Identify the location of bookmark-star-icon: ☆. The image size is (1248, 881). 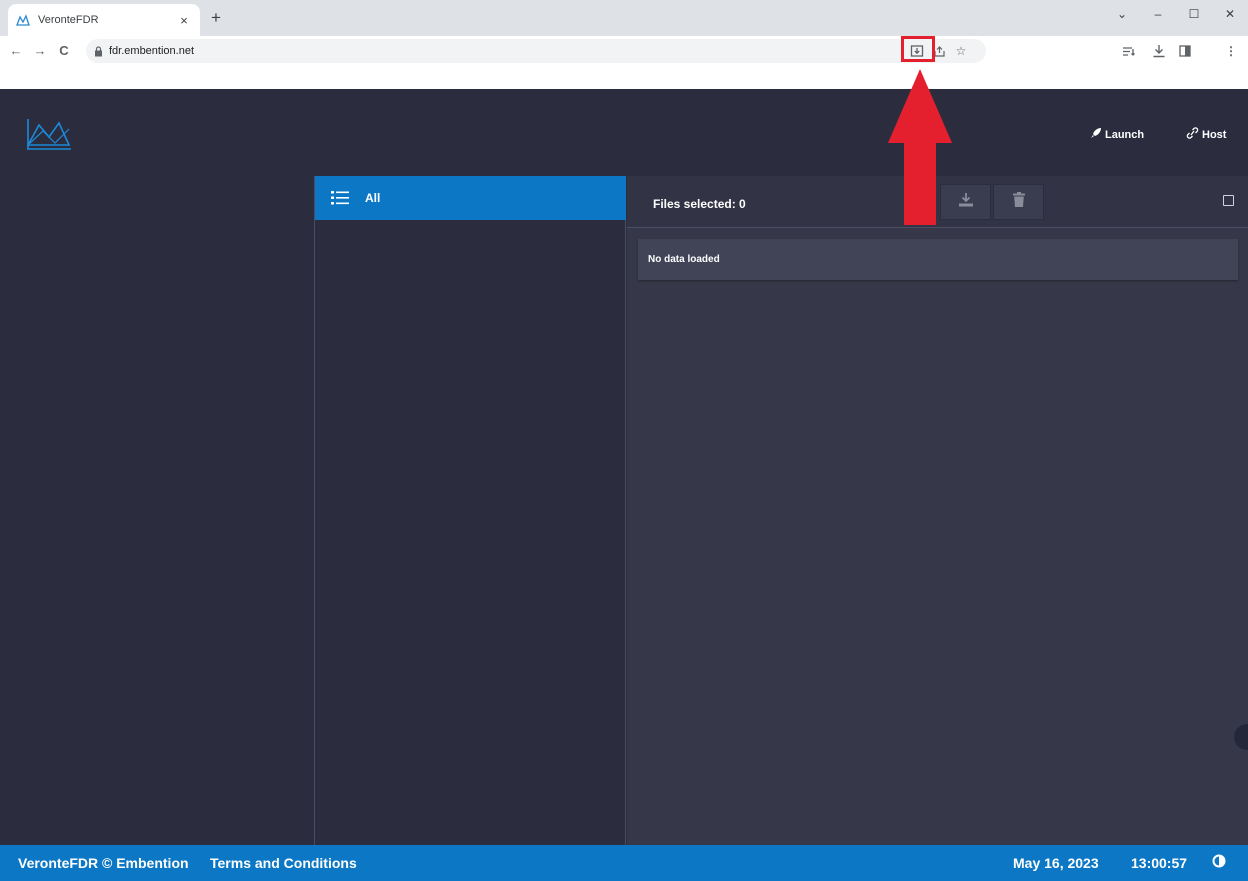
(961, 51).